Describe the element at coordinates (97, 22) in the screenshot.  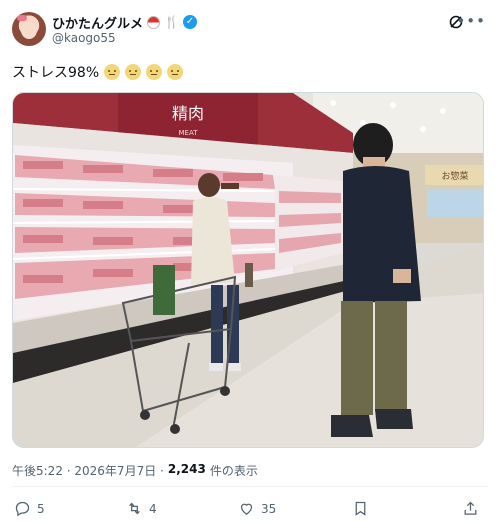
I see `display-name: ひかたんグルメ` at that location.